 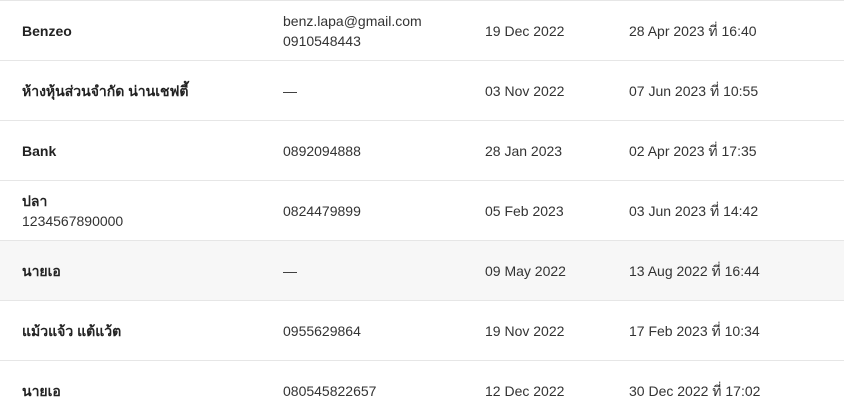 I want to click on last-activity-cell: 30 Dec 2022 ที่ 17:02, so click(x=729, y=390).